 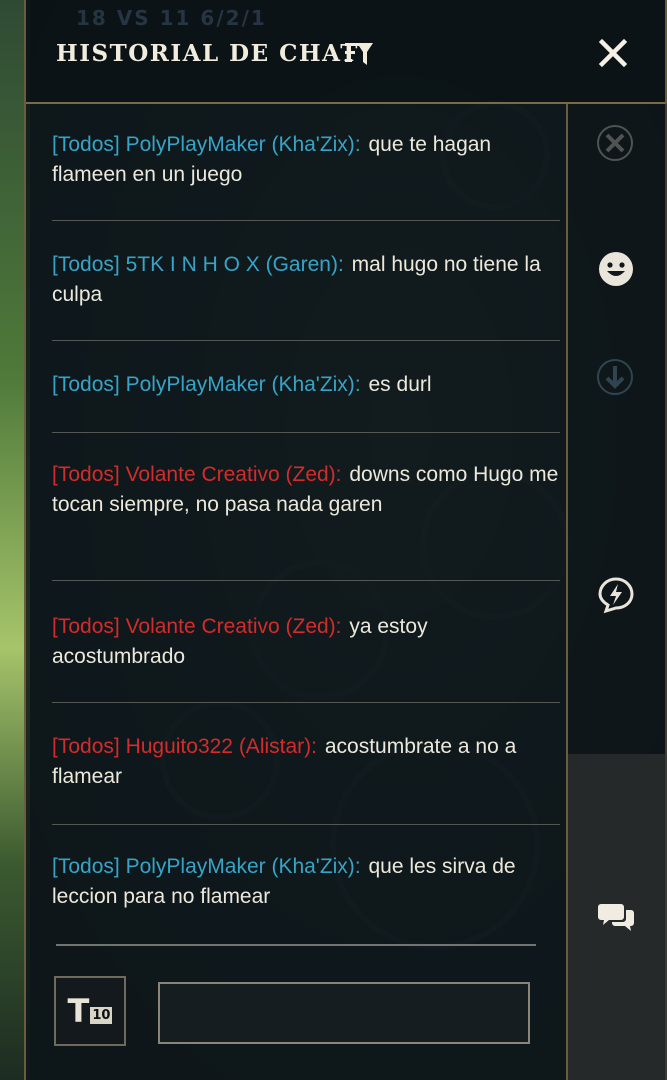 What do you see at coordinates (616, 269) in the screenshot?
I see `emoji-icon` at bounding box center [616, 269].